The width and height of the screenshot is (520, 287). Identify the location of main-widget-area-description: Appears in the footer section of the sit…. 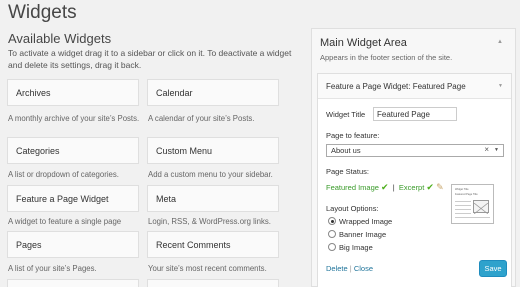
(386, 57).